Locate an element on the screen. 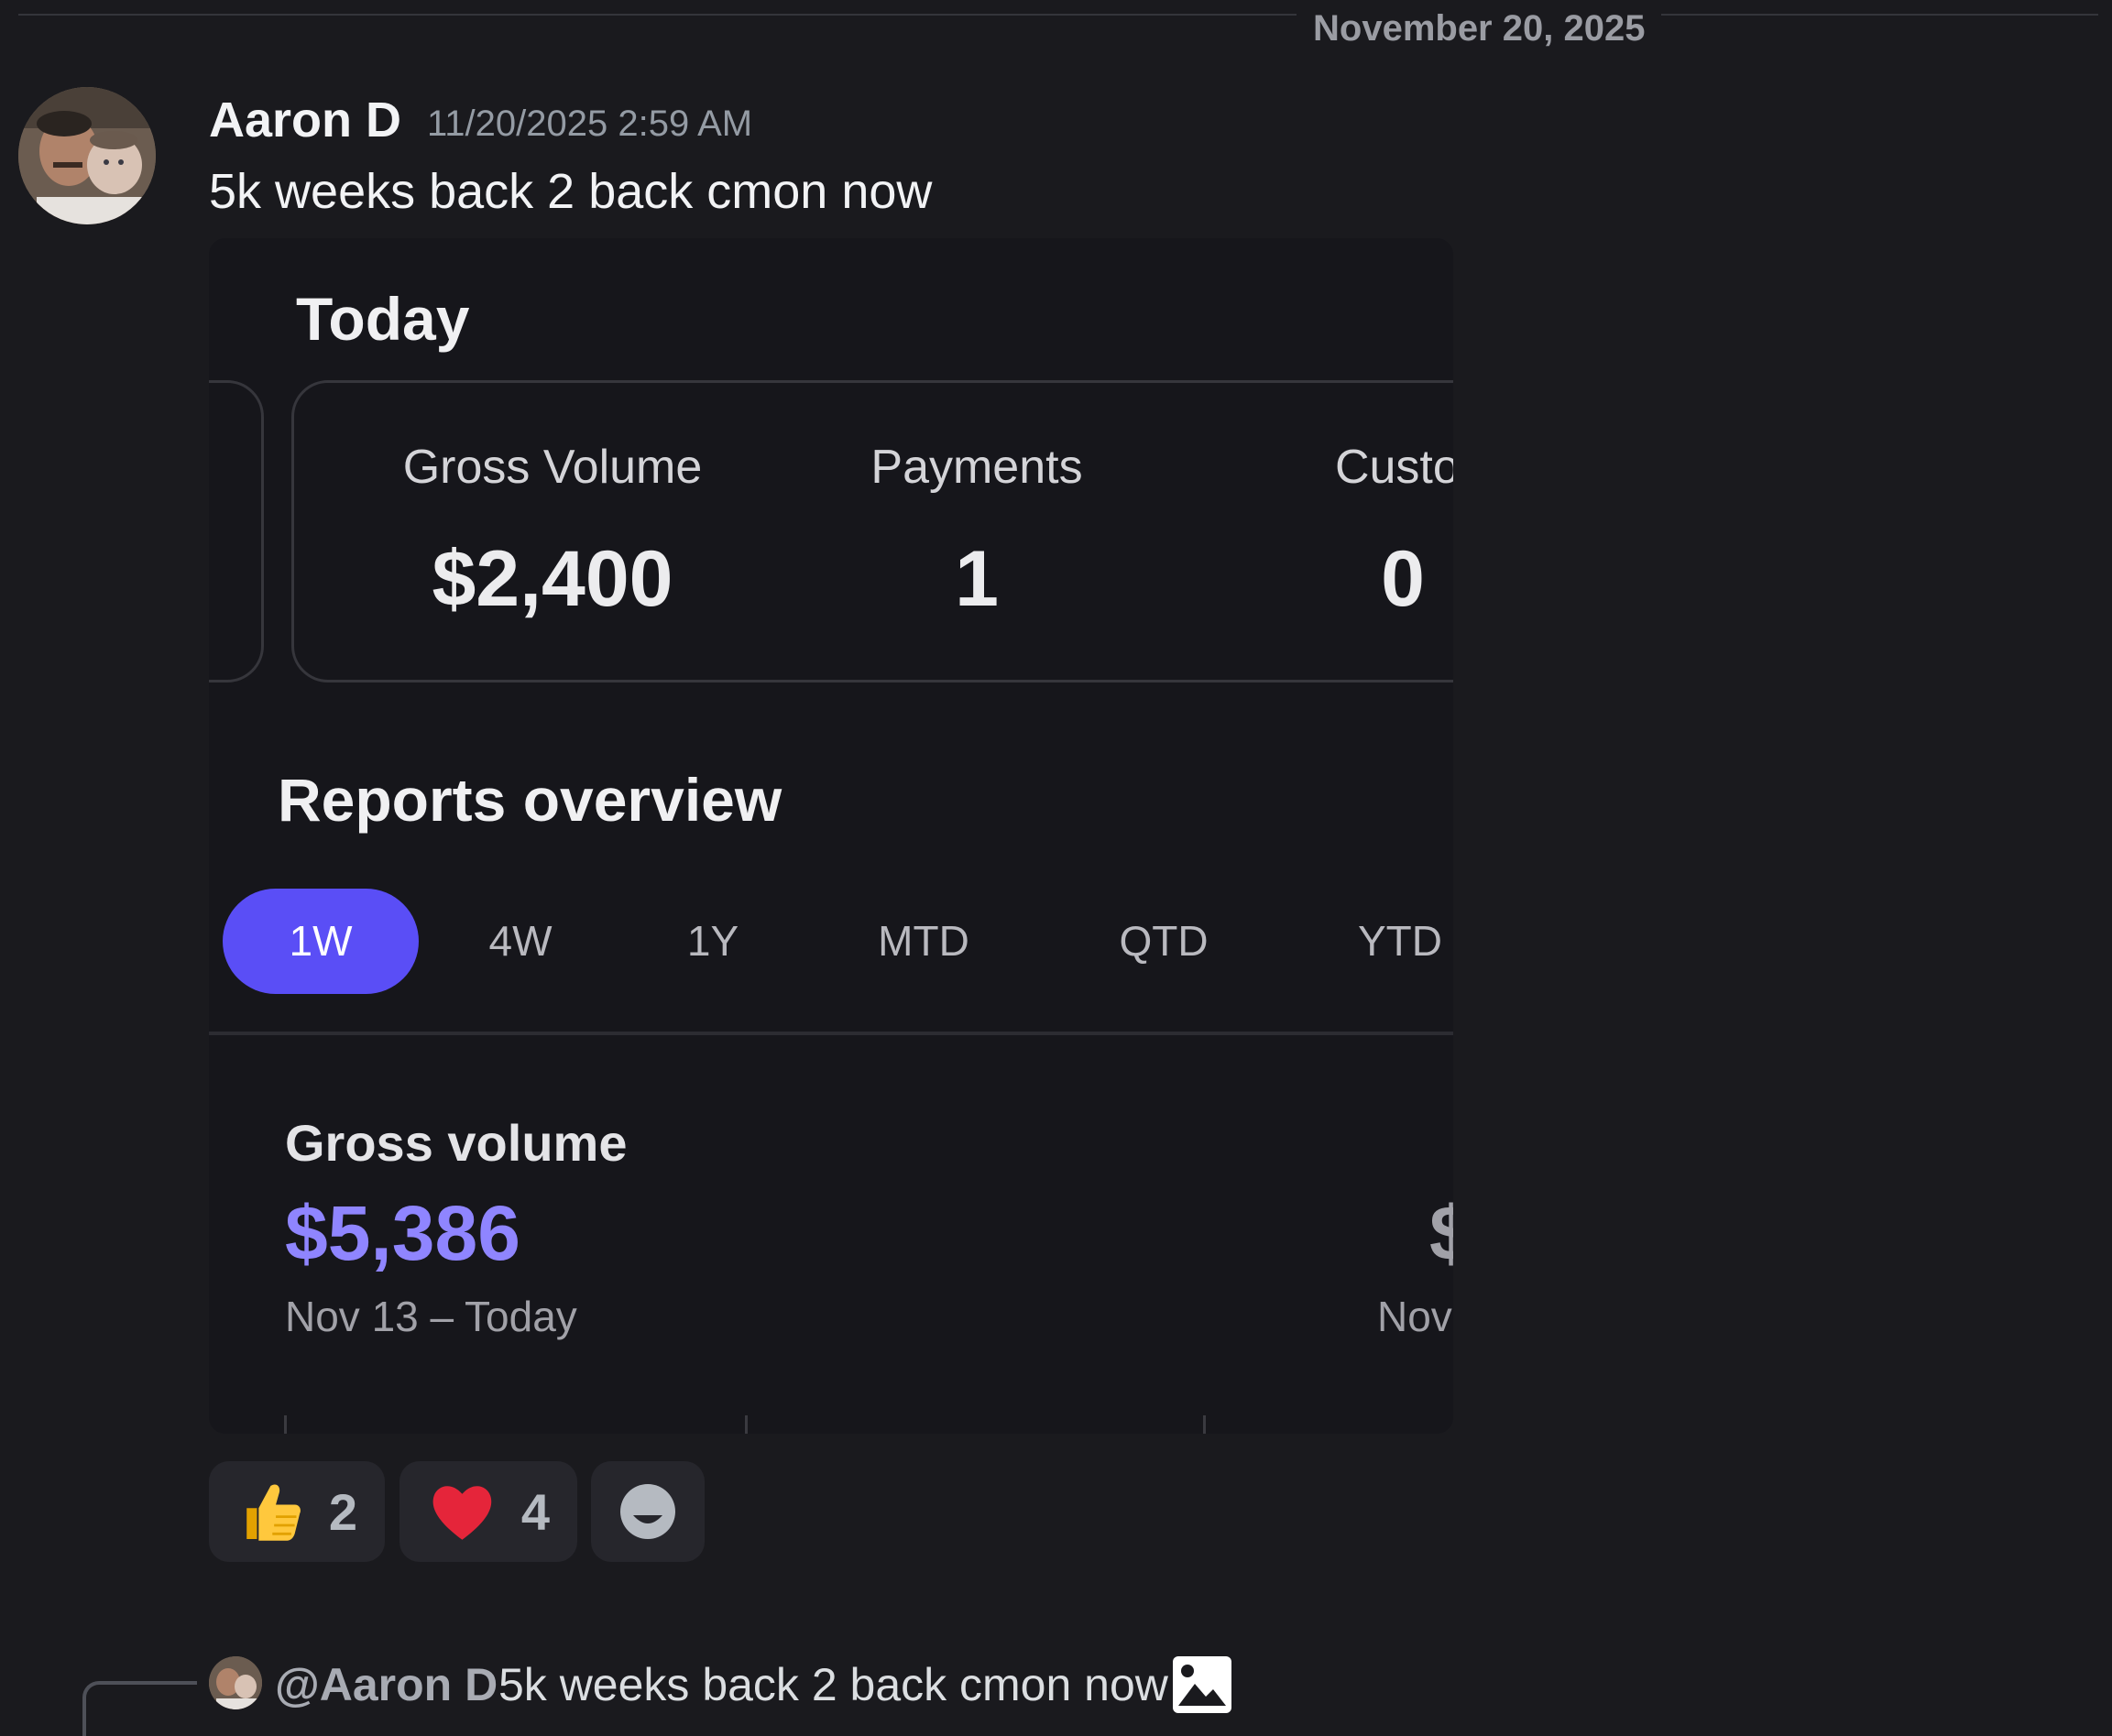 The height and width of the screenshot is (1736, 2112). tab-1y: 1Y is located at coordinates (712, 941).